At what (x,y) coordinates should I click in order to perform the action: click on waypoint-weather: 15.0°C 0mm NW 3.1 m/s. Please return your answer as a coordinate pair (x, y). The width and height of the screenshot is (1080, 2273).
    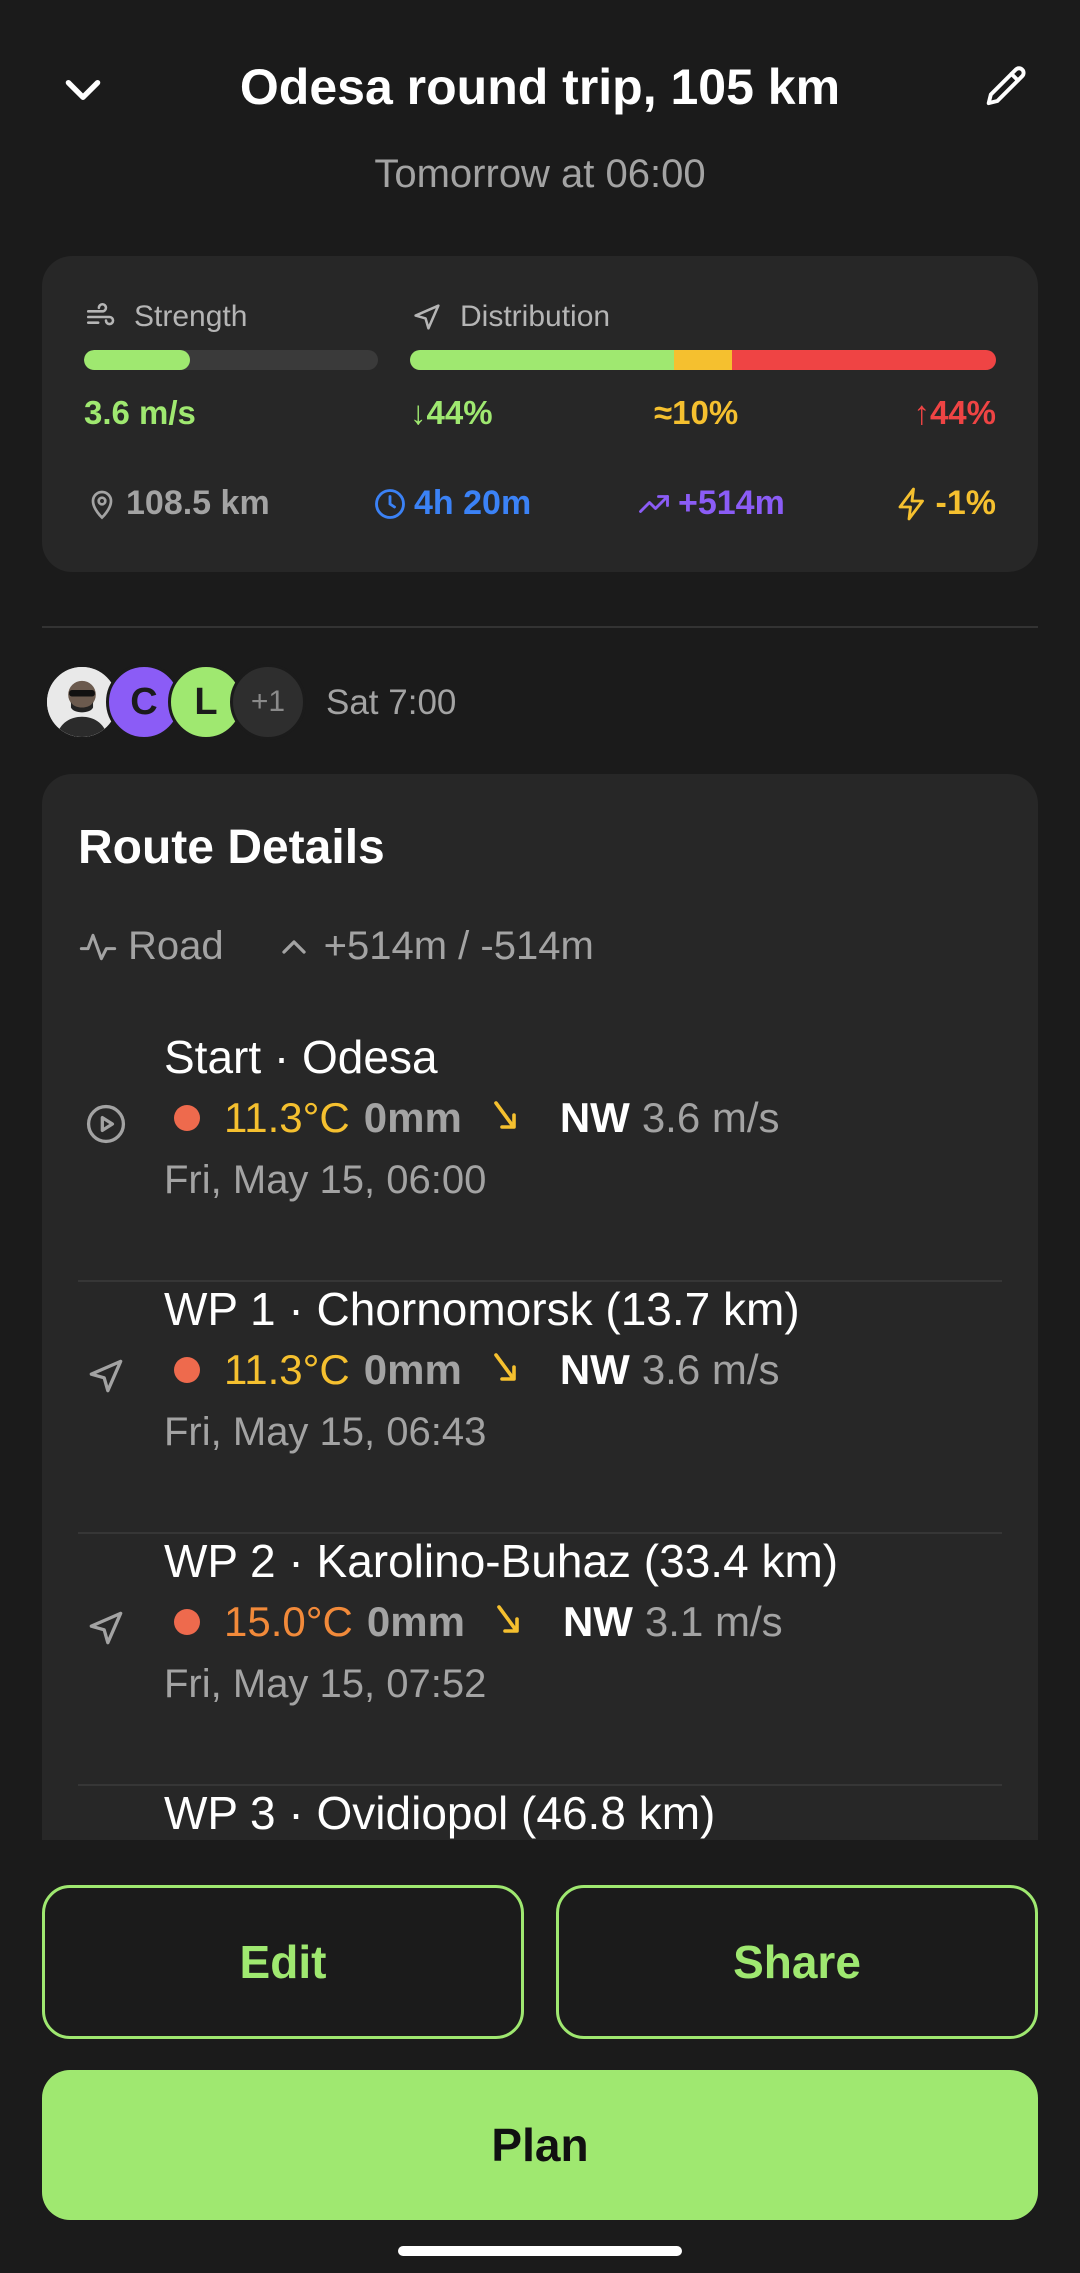
    Looking at the image, I should click on (473, 1622).